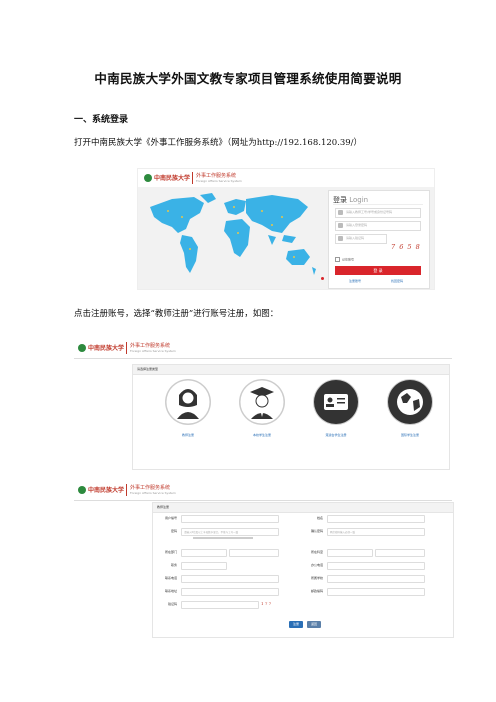 The image size is (496, 702). What do you see at coordinates (223, 538) in the screenshot?
I see `password-strength-bar` at bounding box center [223, 538].